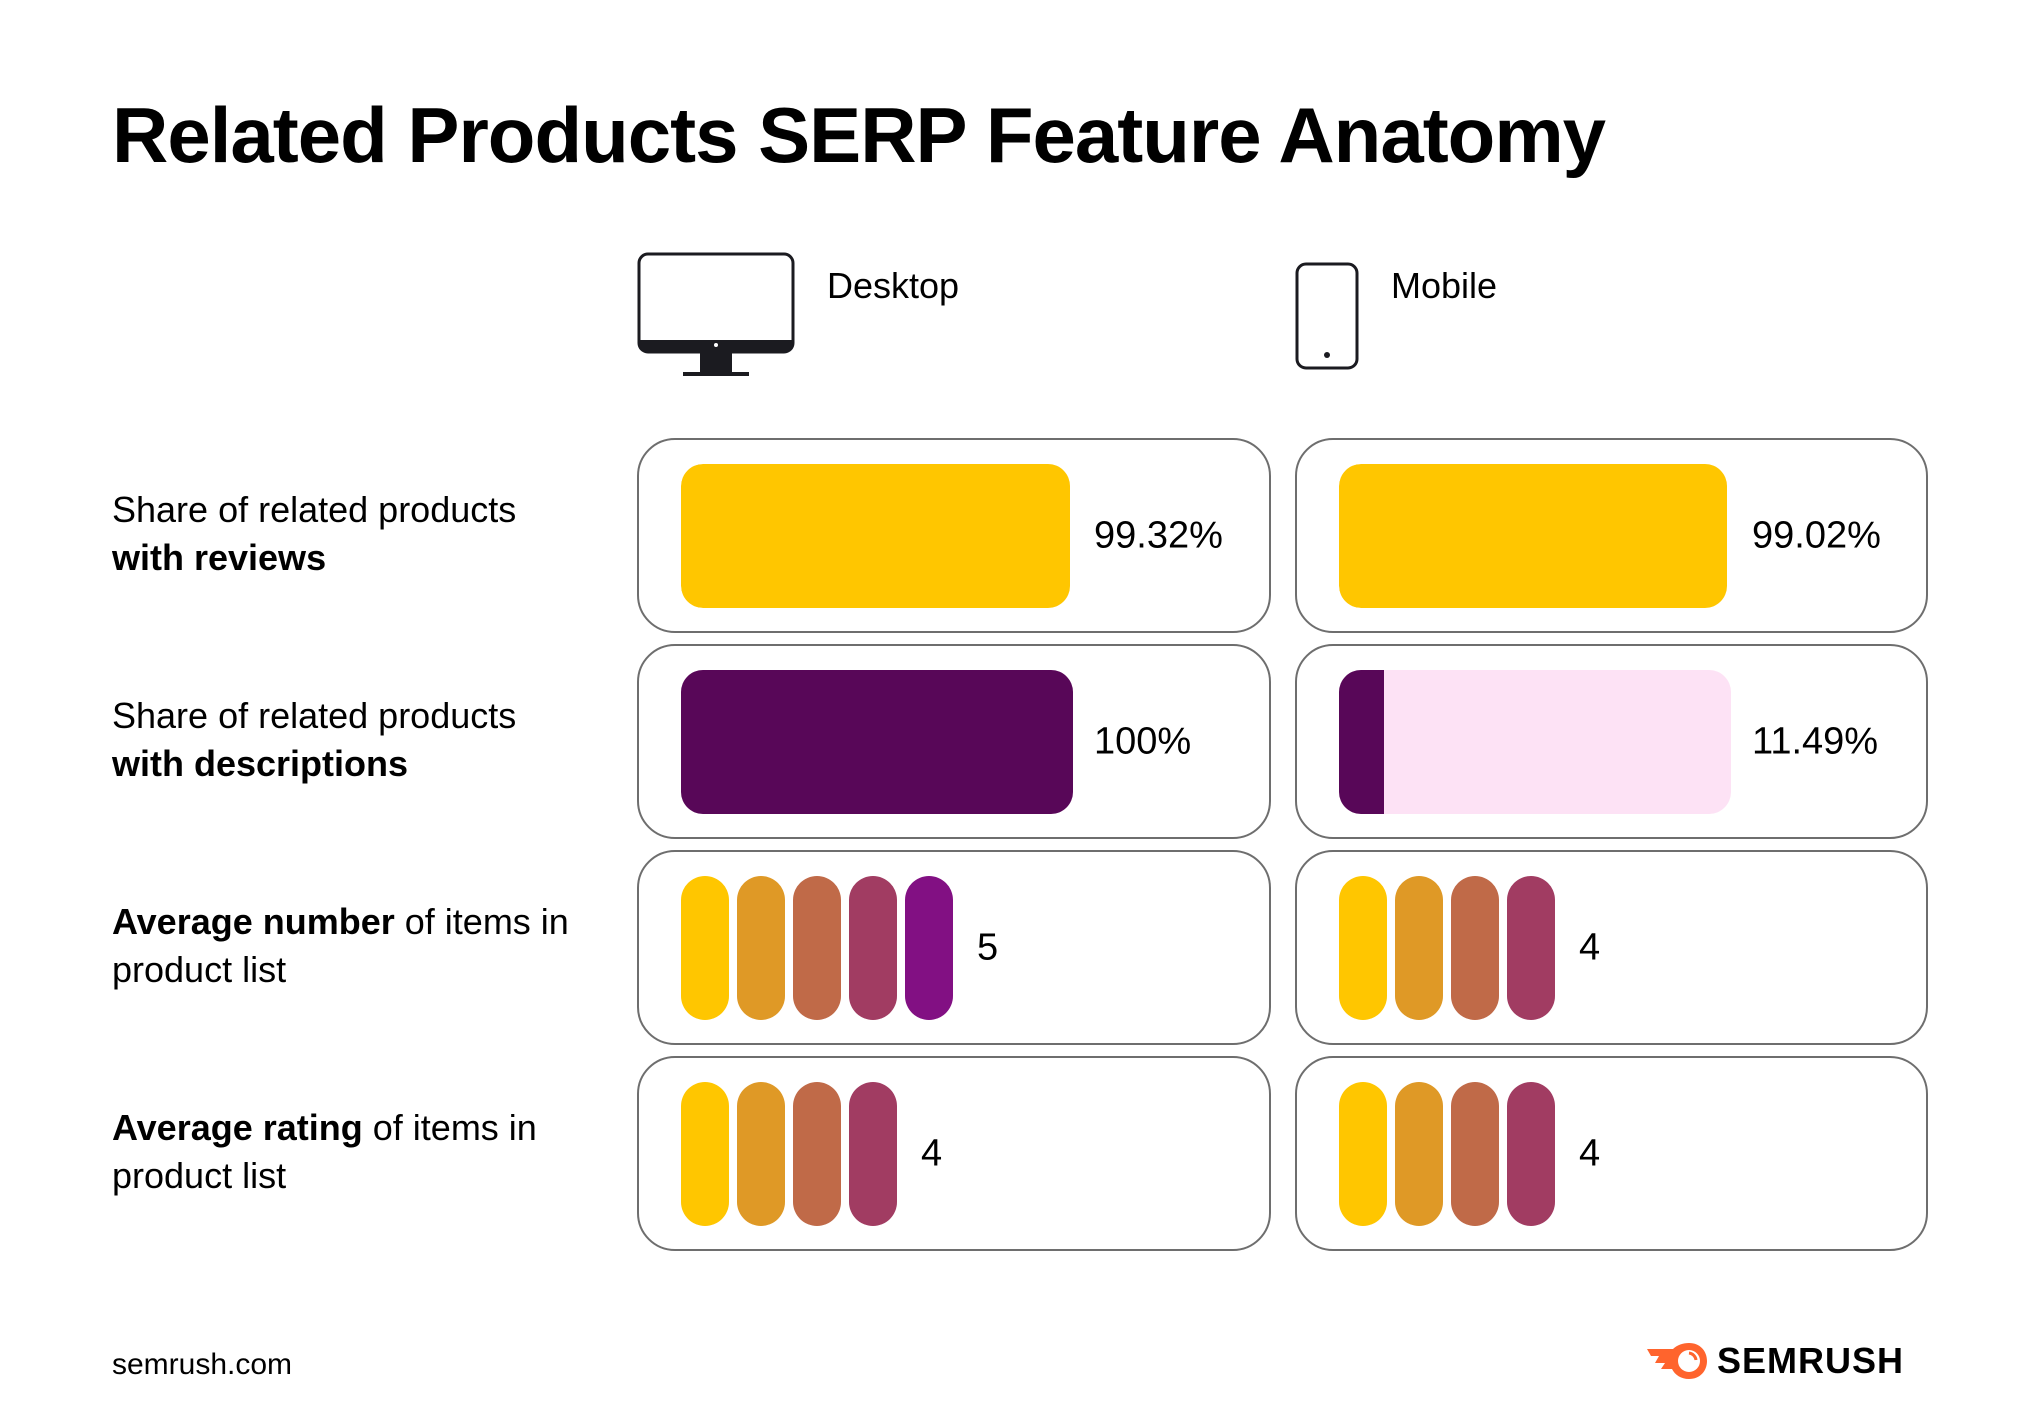 The image size is (2020, 1408). I want to click on semrush-fireball-icon, so click(1677, 1361).